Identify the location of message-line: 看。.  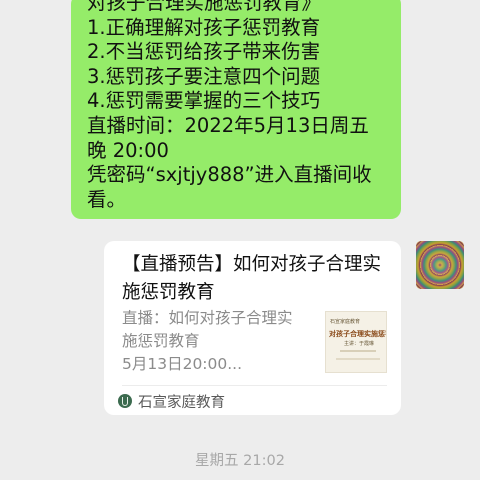
(107, 199).